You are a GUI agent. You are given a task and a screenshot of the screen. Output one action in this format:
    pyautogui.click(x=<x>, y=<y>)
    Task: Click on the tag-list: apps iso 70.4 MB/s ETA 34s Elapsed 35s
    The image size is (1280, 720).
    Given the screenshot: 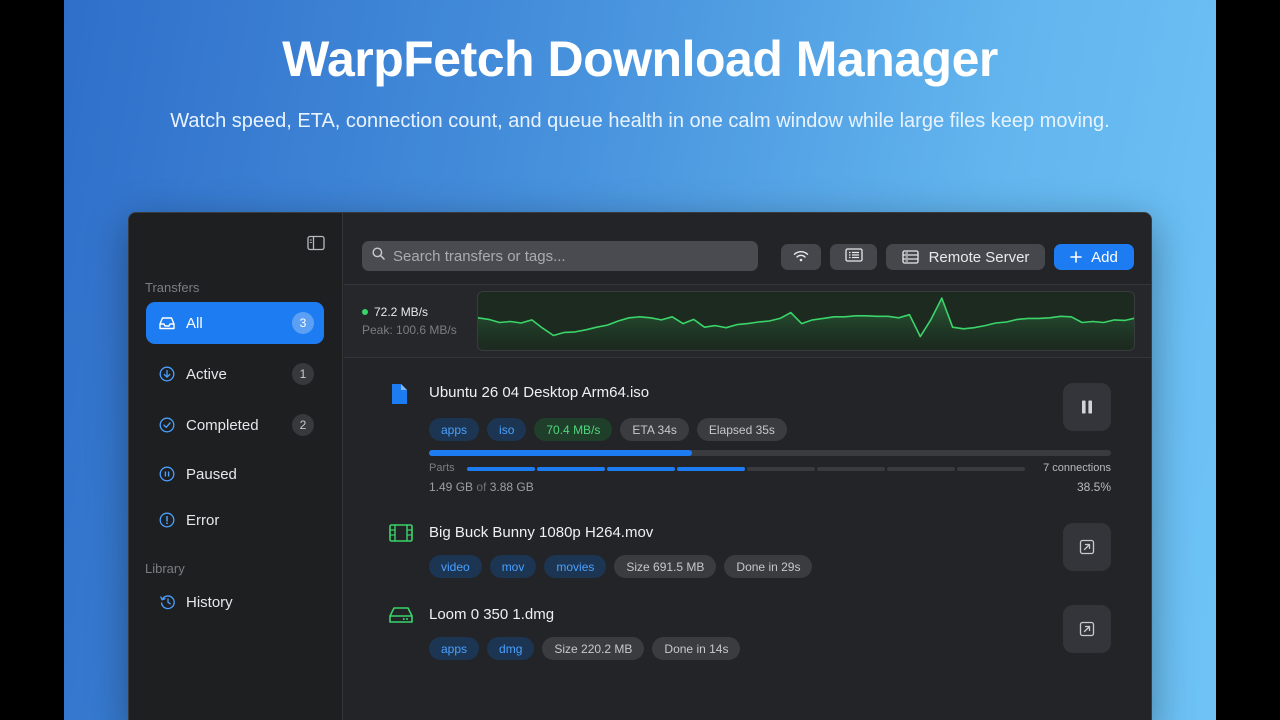 What is the action you would take?
    pyautogui.click(x=608, y=429)
    